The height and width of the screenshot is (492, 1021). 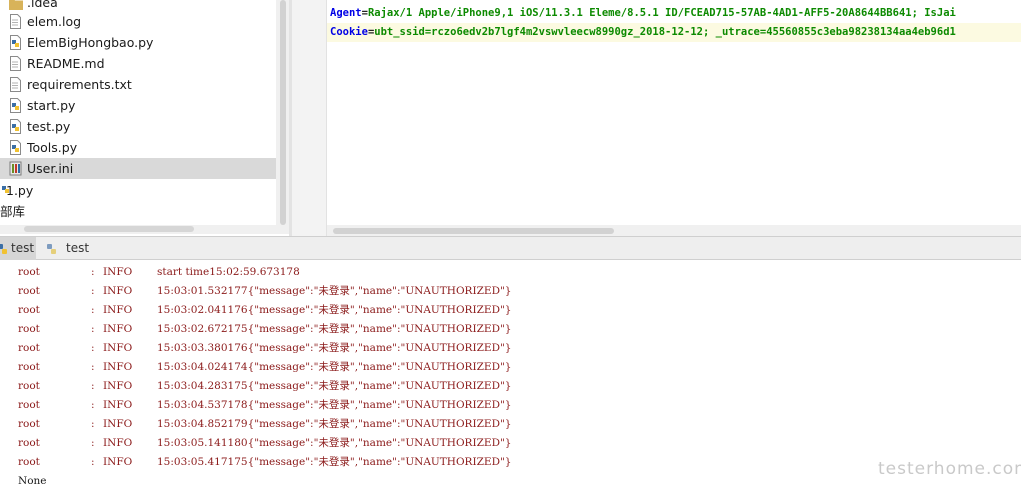 What do you see at coordinates (283, 112) in the screenshot?
I see `tree-vertical-scroll-thumb` at bounding box center [283, 112].